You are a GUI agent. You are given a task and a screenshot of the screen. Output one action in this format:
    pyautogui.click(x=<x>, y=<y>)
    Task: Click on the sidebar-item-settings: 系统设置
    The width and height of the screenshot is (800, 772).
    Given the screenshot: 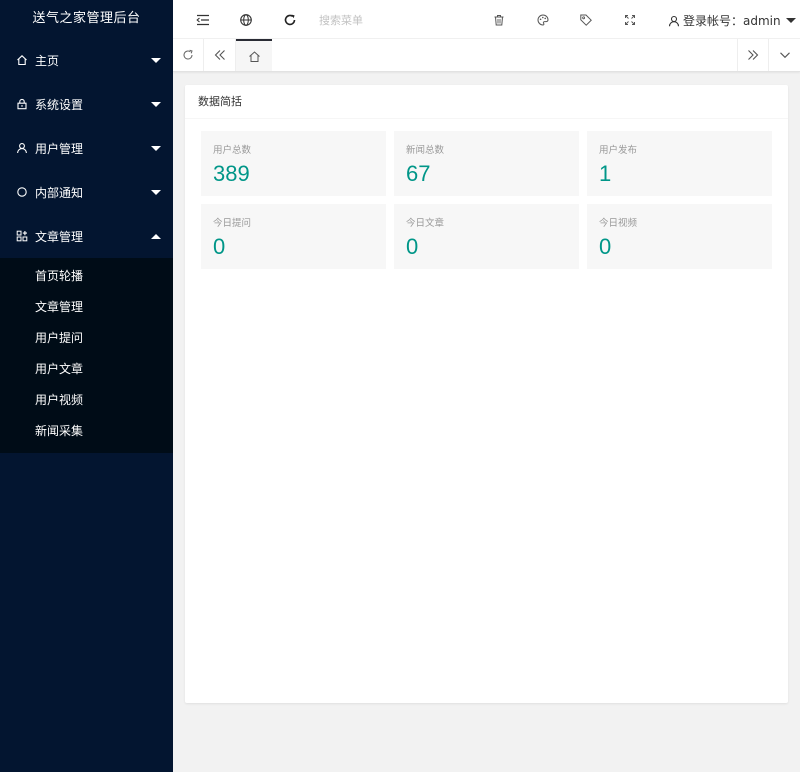 What is the action you would take?
    pyautogui.click(x=86, y=104)
    